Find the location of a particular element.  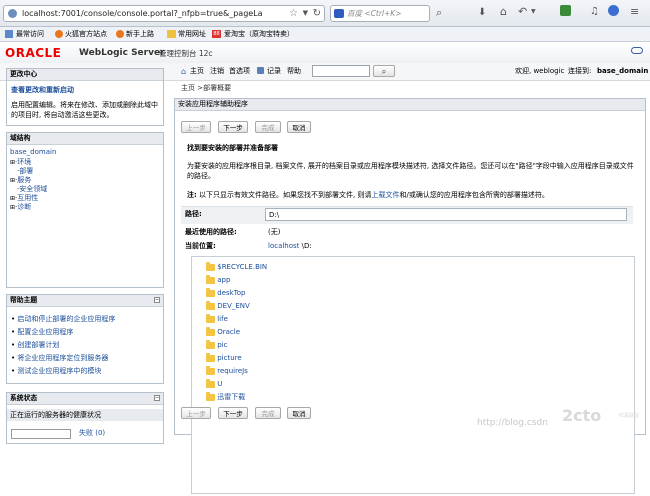

bookmark-most-visited: 最常访问 is located at coordinates (30, 34).